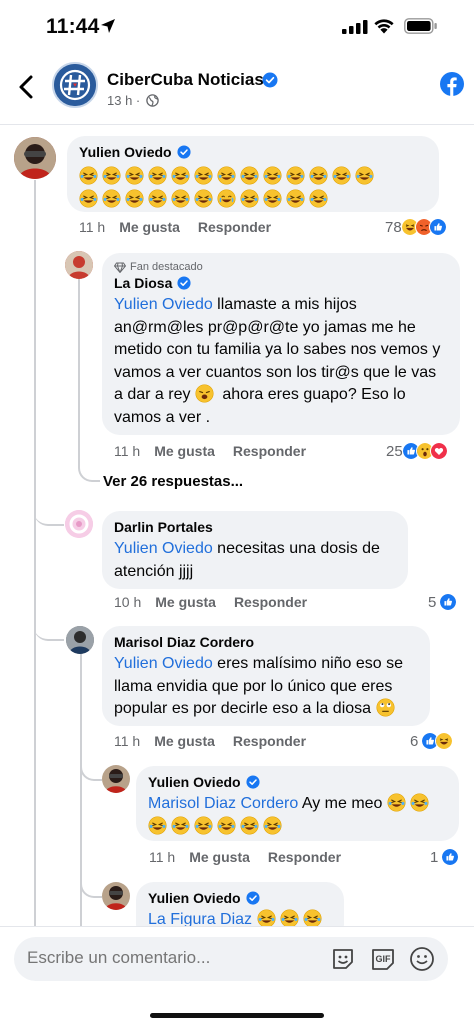 This screenshot has width=474, height=1024. What do you see at coordinates (414, 741) in the screenshot?
I see `reaction-count: 6` at bounding box center [414, 741].